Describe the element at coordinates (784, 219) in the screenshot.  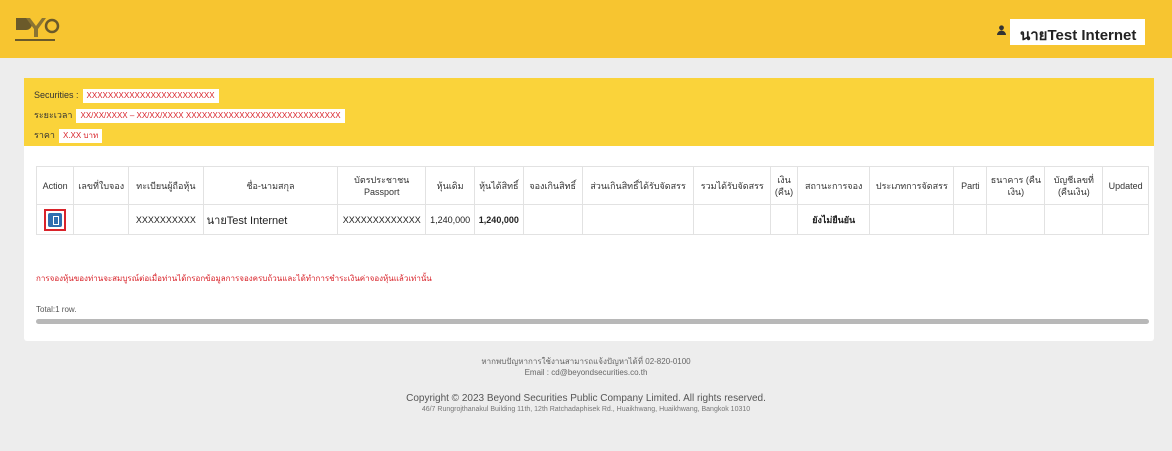
I see `refund-cell` at that location.